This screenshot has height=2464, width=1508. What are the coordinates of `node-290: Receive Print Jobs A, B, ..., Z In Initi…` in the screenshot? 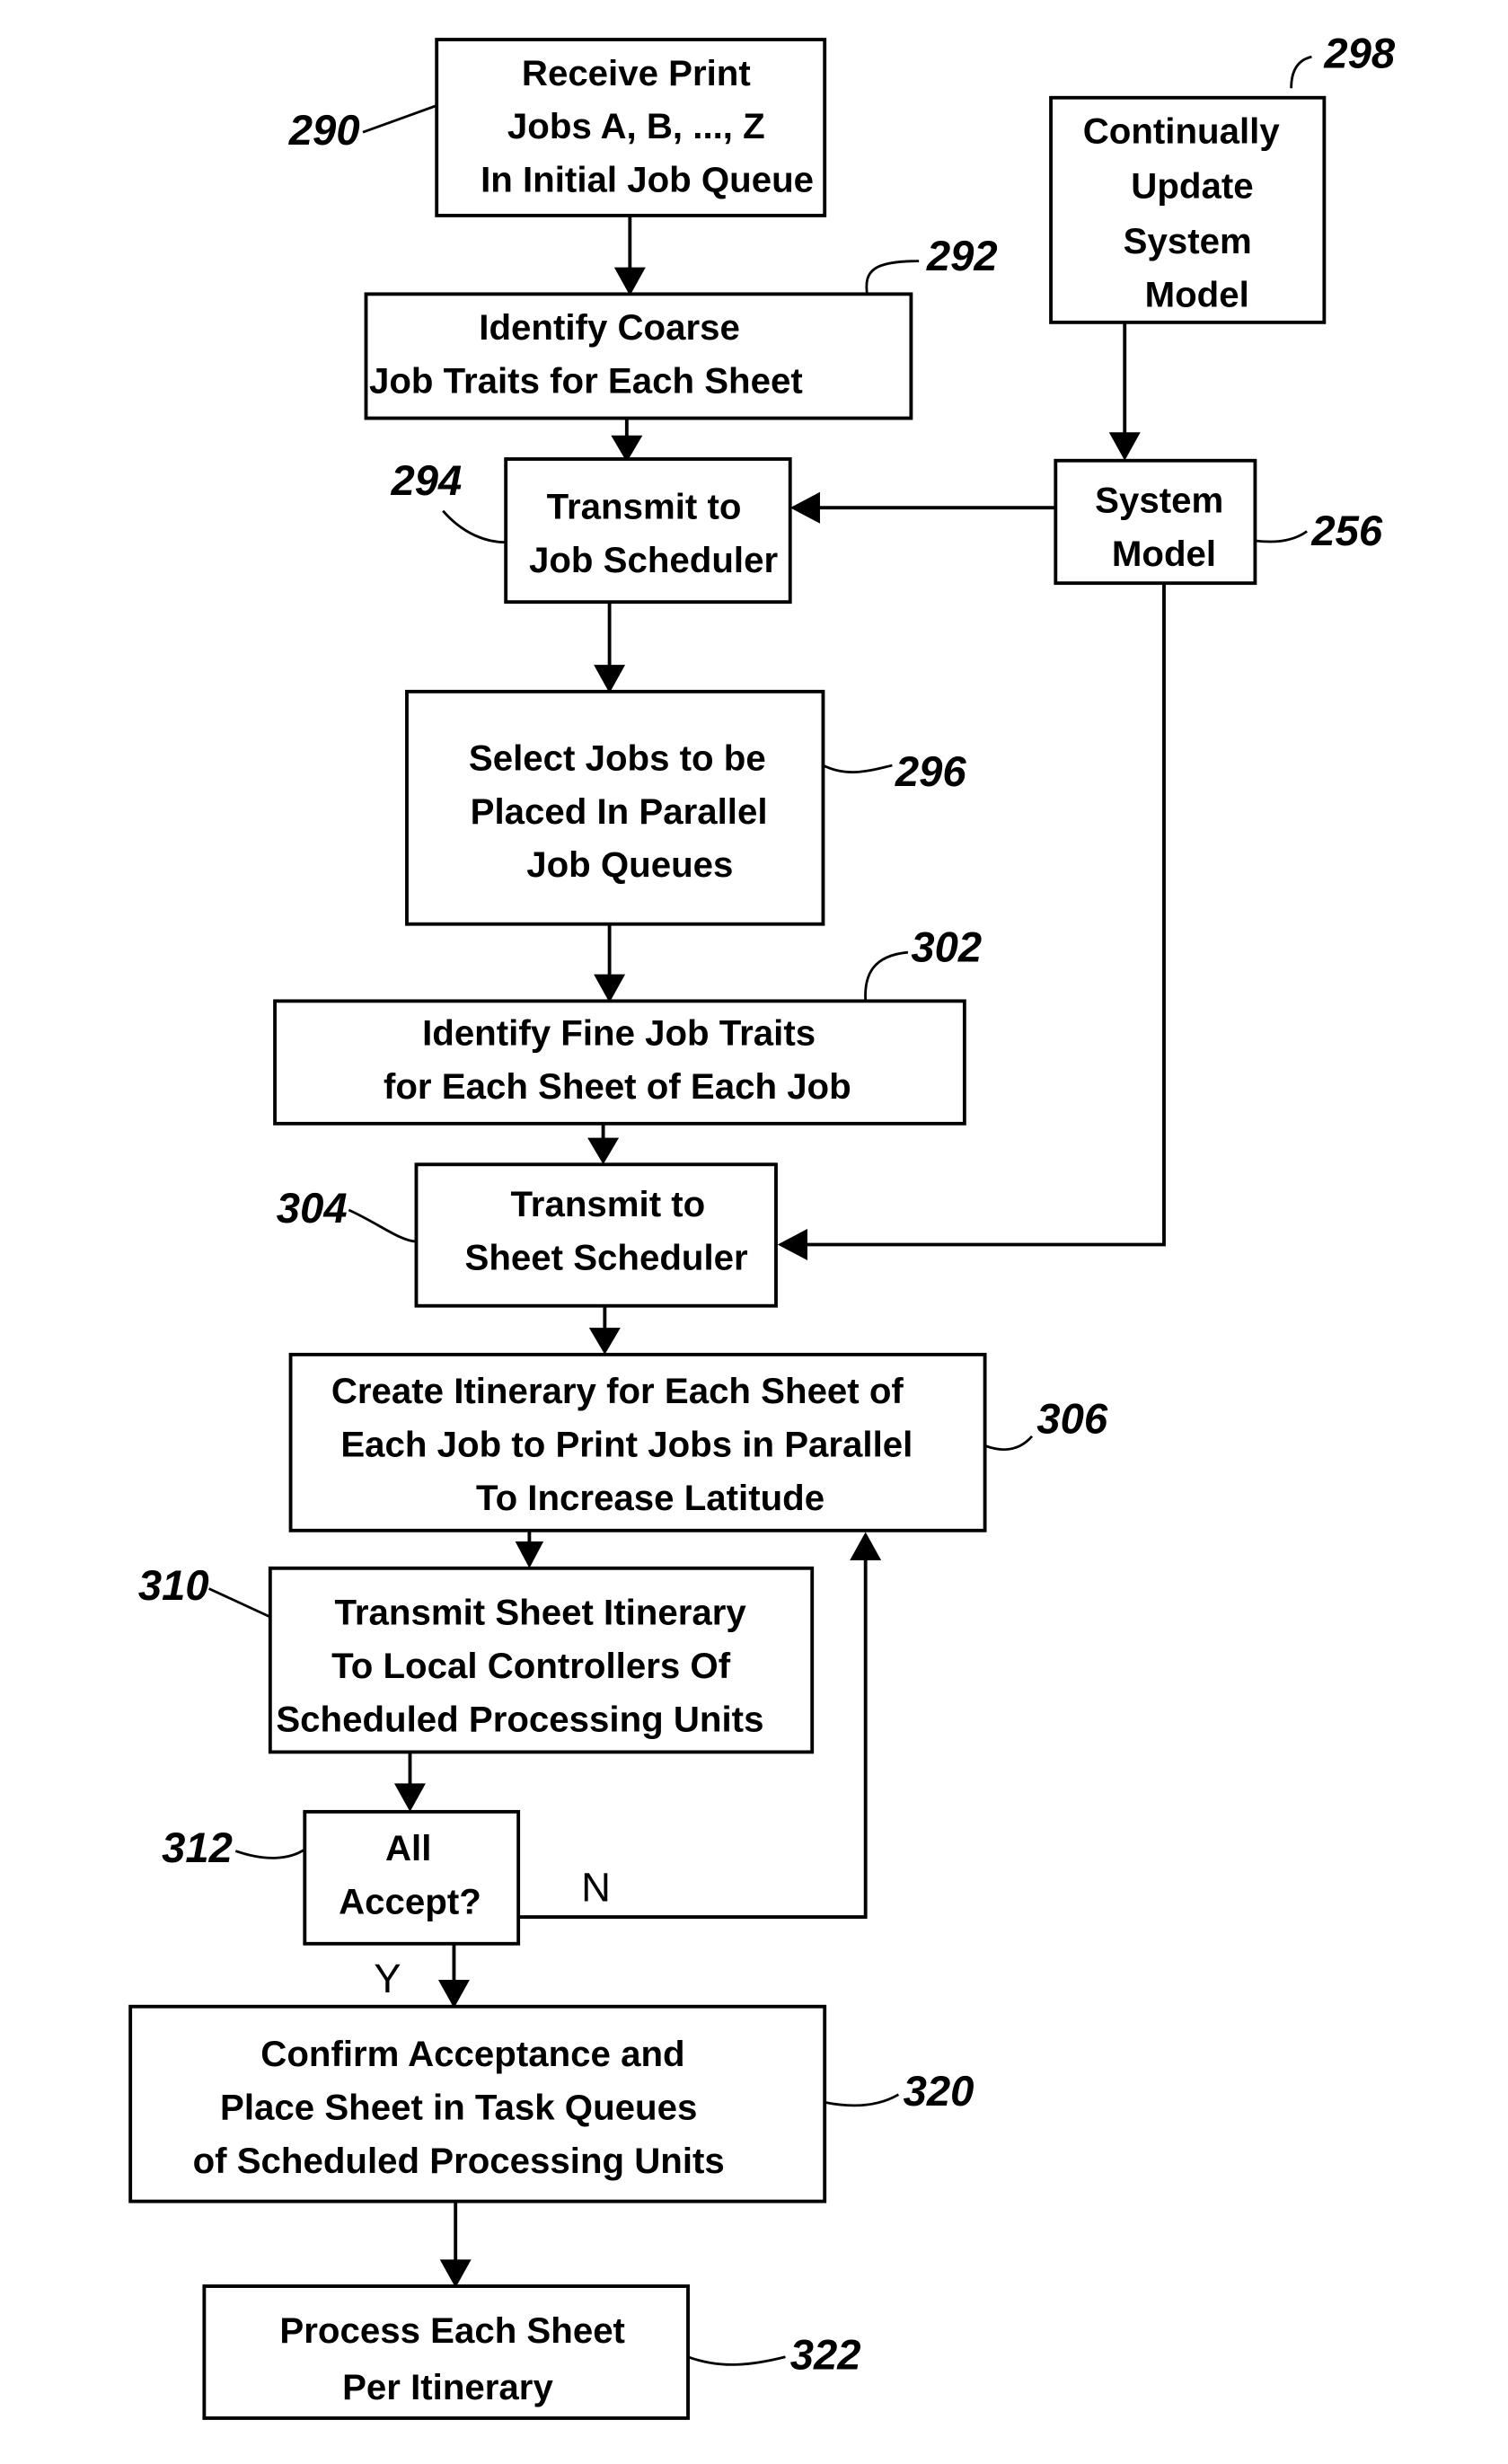 It's located at (631, 127).